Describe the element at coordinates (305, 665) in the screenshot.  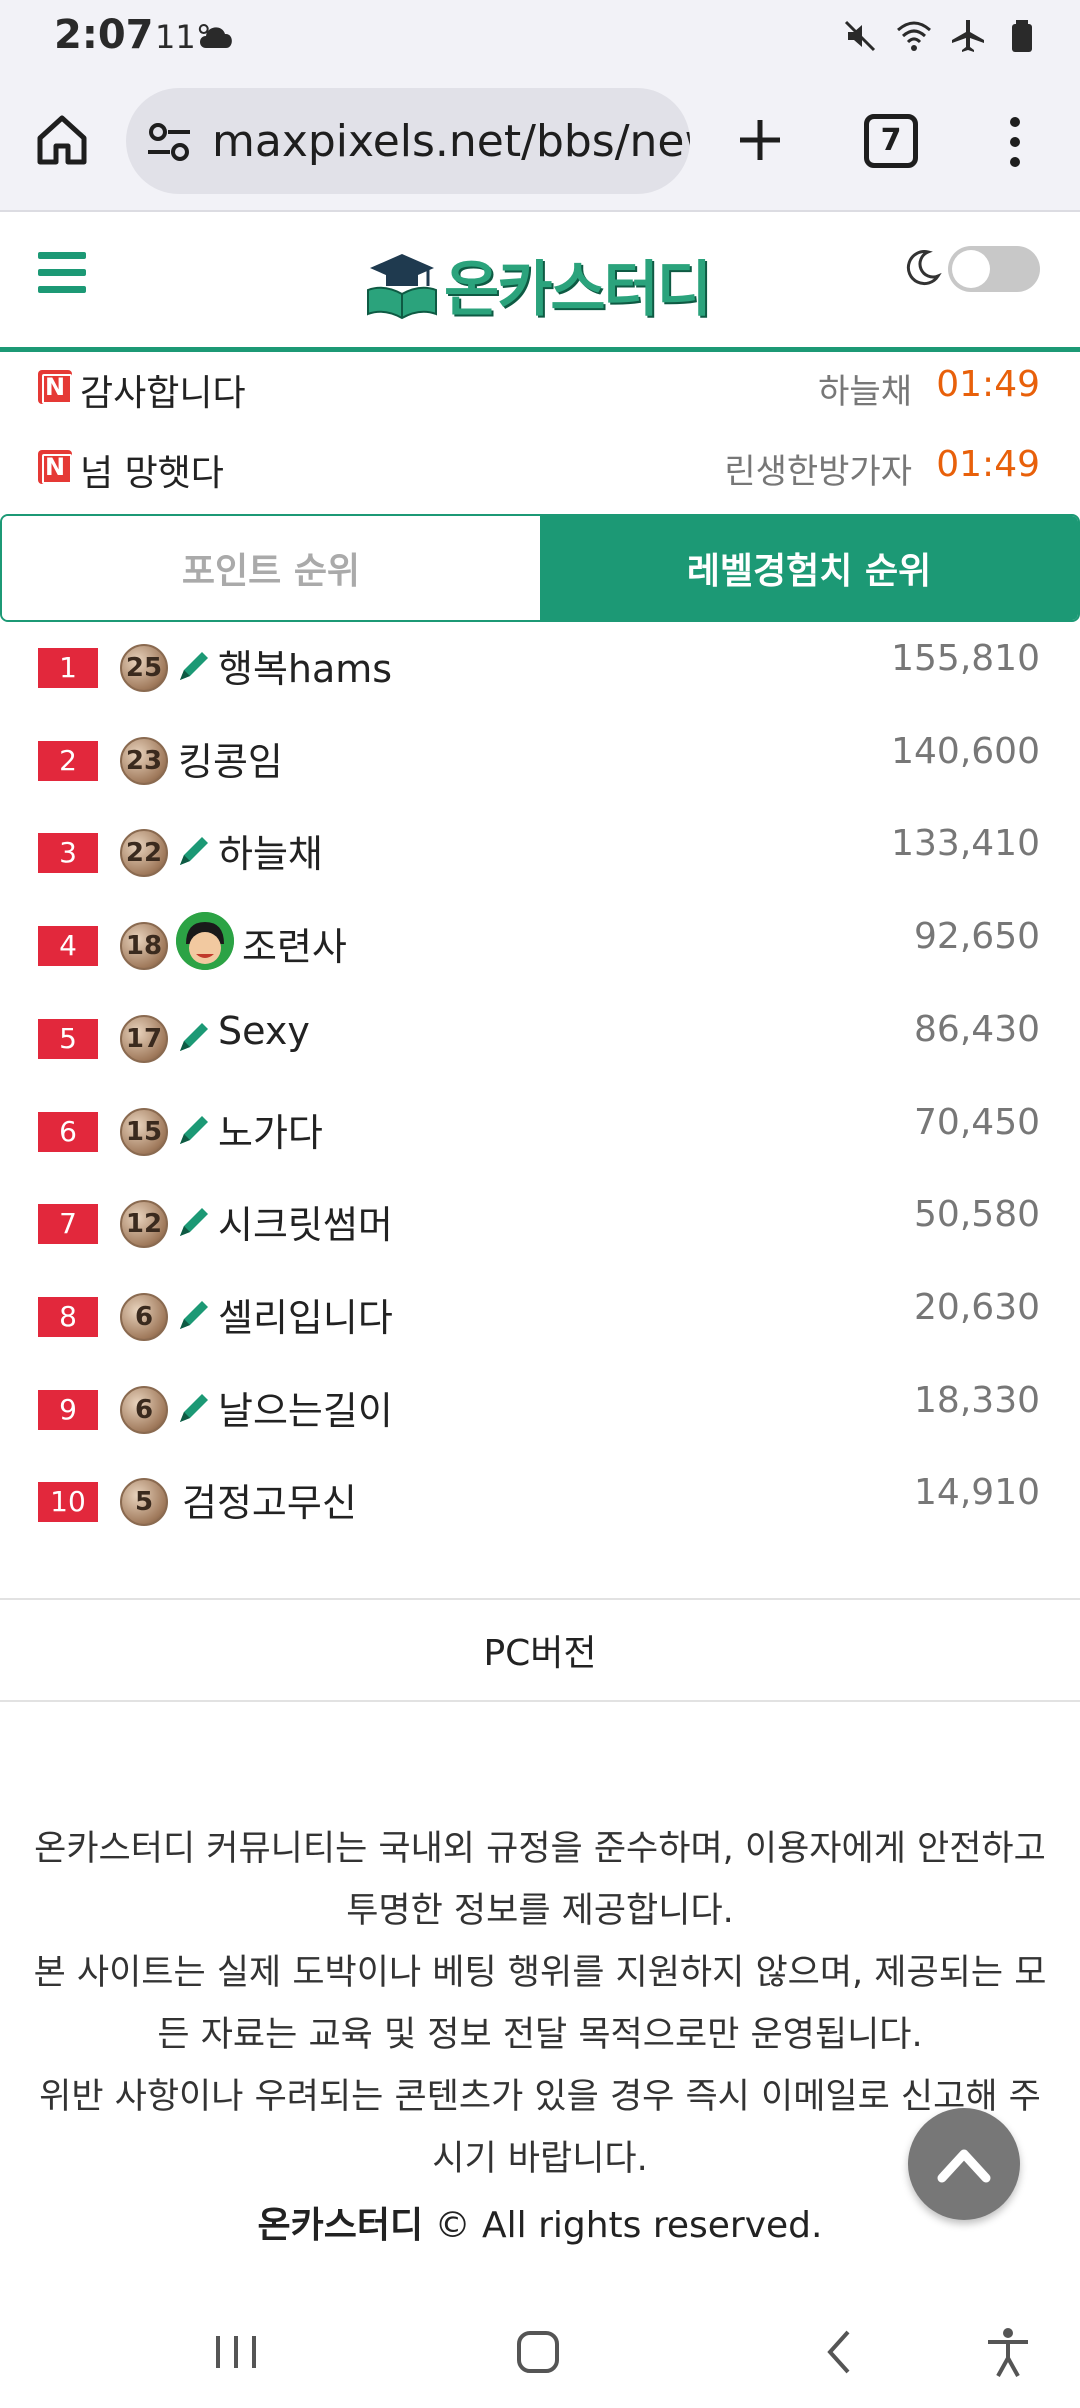
I see `member-nickname: 행복hams` at that location.